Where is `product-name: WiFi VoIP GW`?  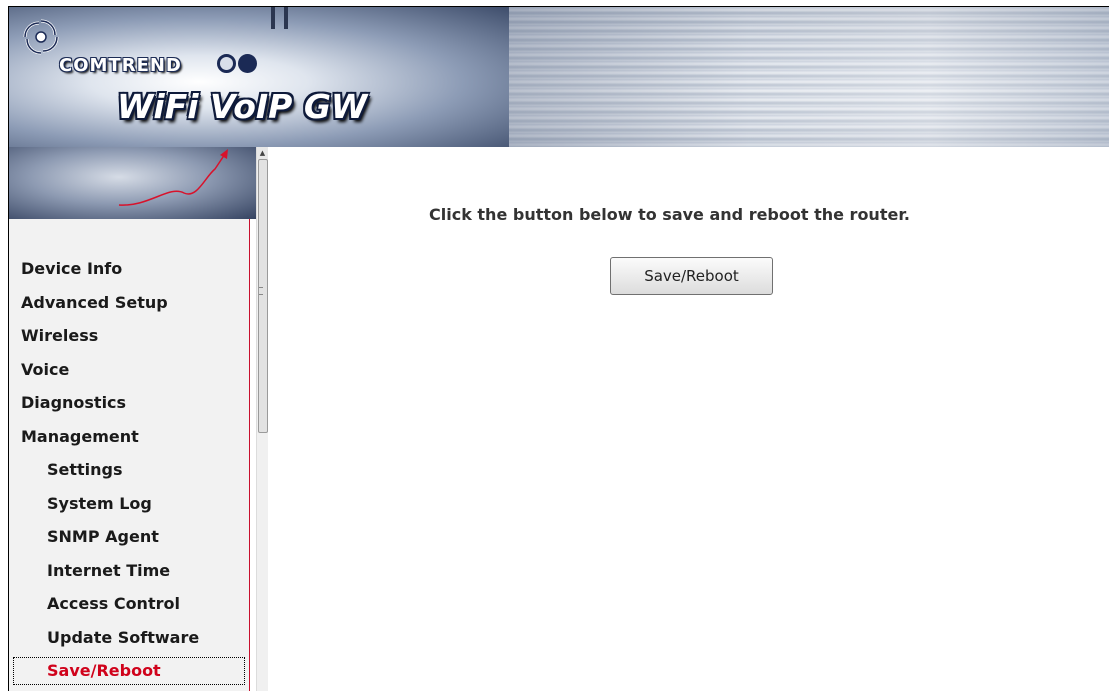
product-name: WiFi VoIP GW is located at coordinates (242, 106).